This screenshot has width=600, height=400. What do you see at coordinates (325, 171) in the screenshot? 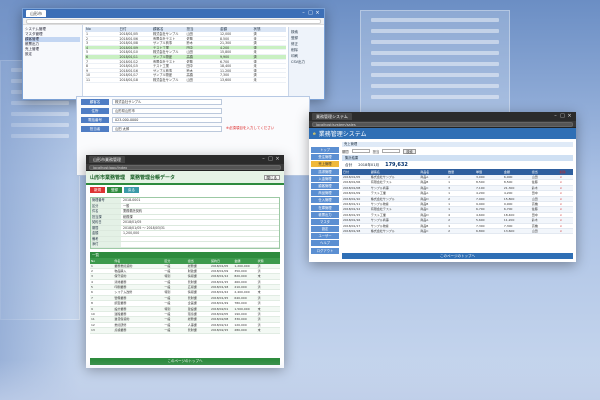
I see `nav-item: 請求管理` at bounding box center [325, 171].